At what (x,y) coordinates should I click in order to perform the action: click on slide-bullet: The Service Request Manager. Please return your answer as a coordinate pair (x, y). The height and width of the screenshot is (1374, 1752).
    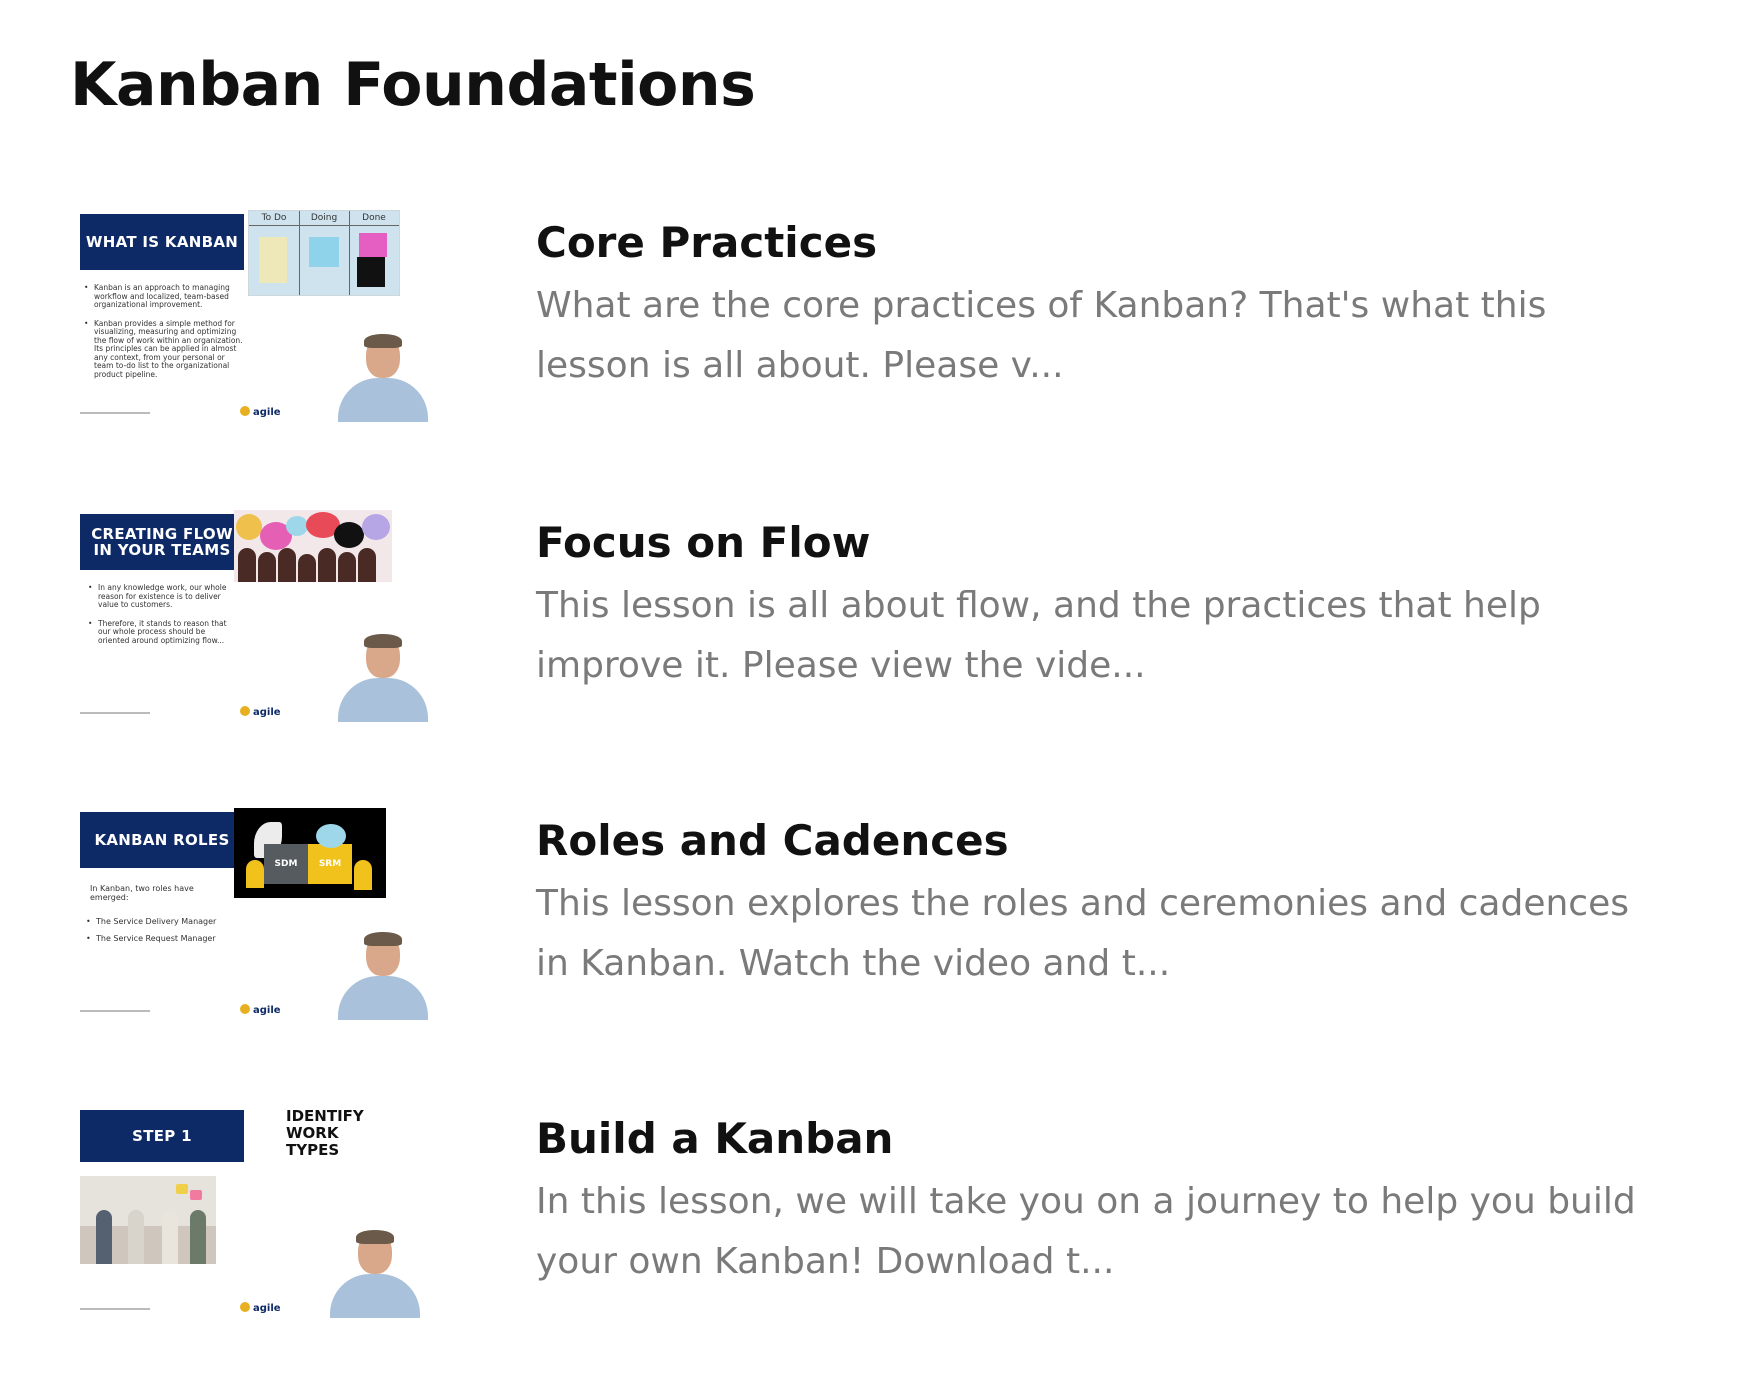
    Looking at the image, I should click on (161, 939).